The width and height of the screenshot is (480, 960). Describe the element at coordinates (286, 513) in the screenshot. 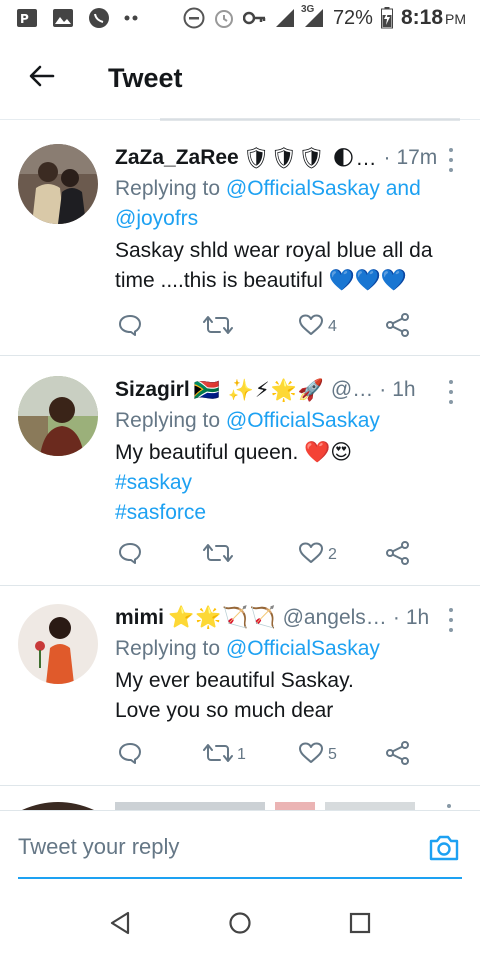

I see `hashtag-link: #sasforce` at that location.